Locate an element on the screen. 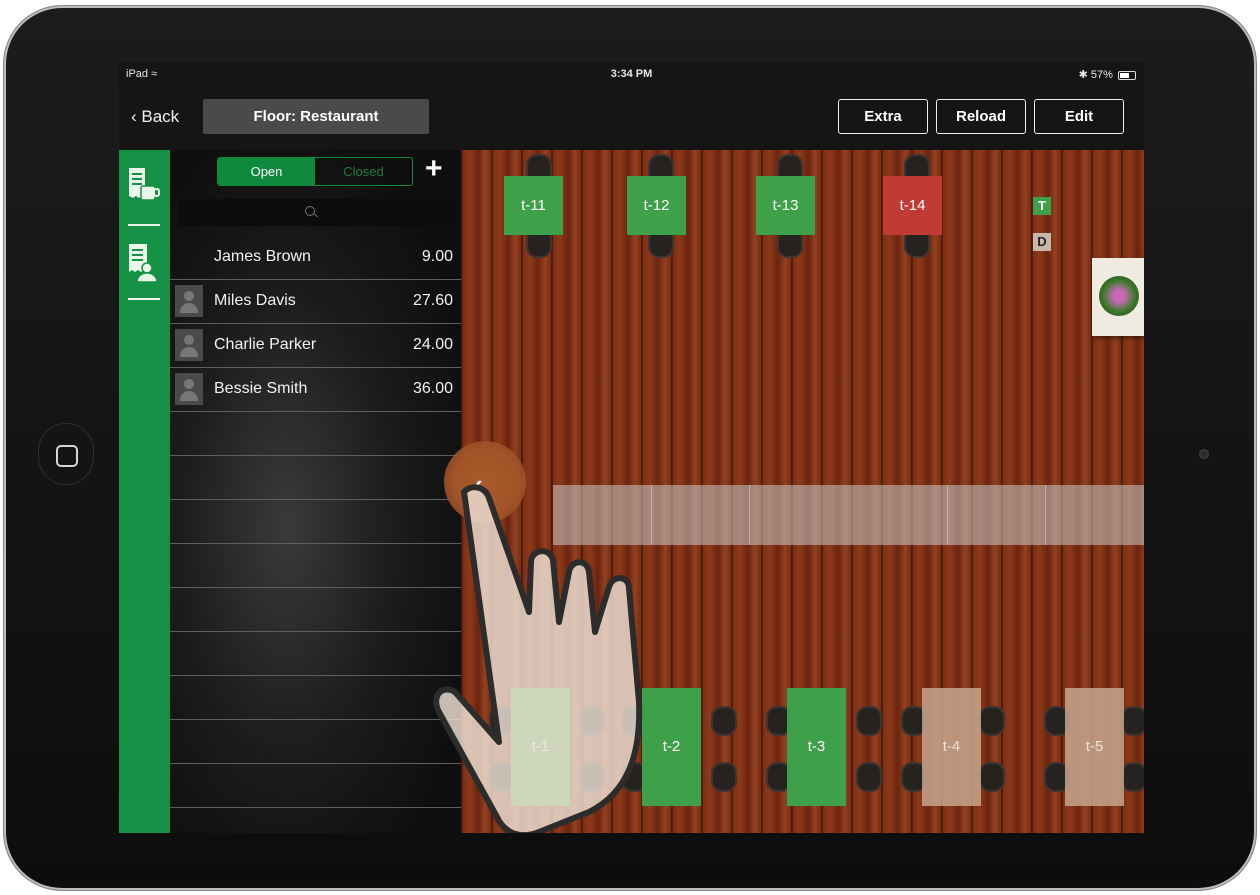  table-t-12: t-12 is located at coordinates (656, 205).